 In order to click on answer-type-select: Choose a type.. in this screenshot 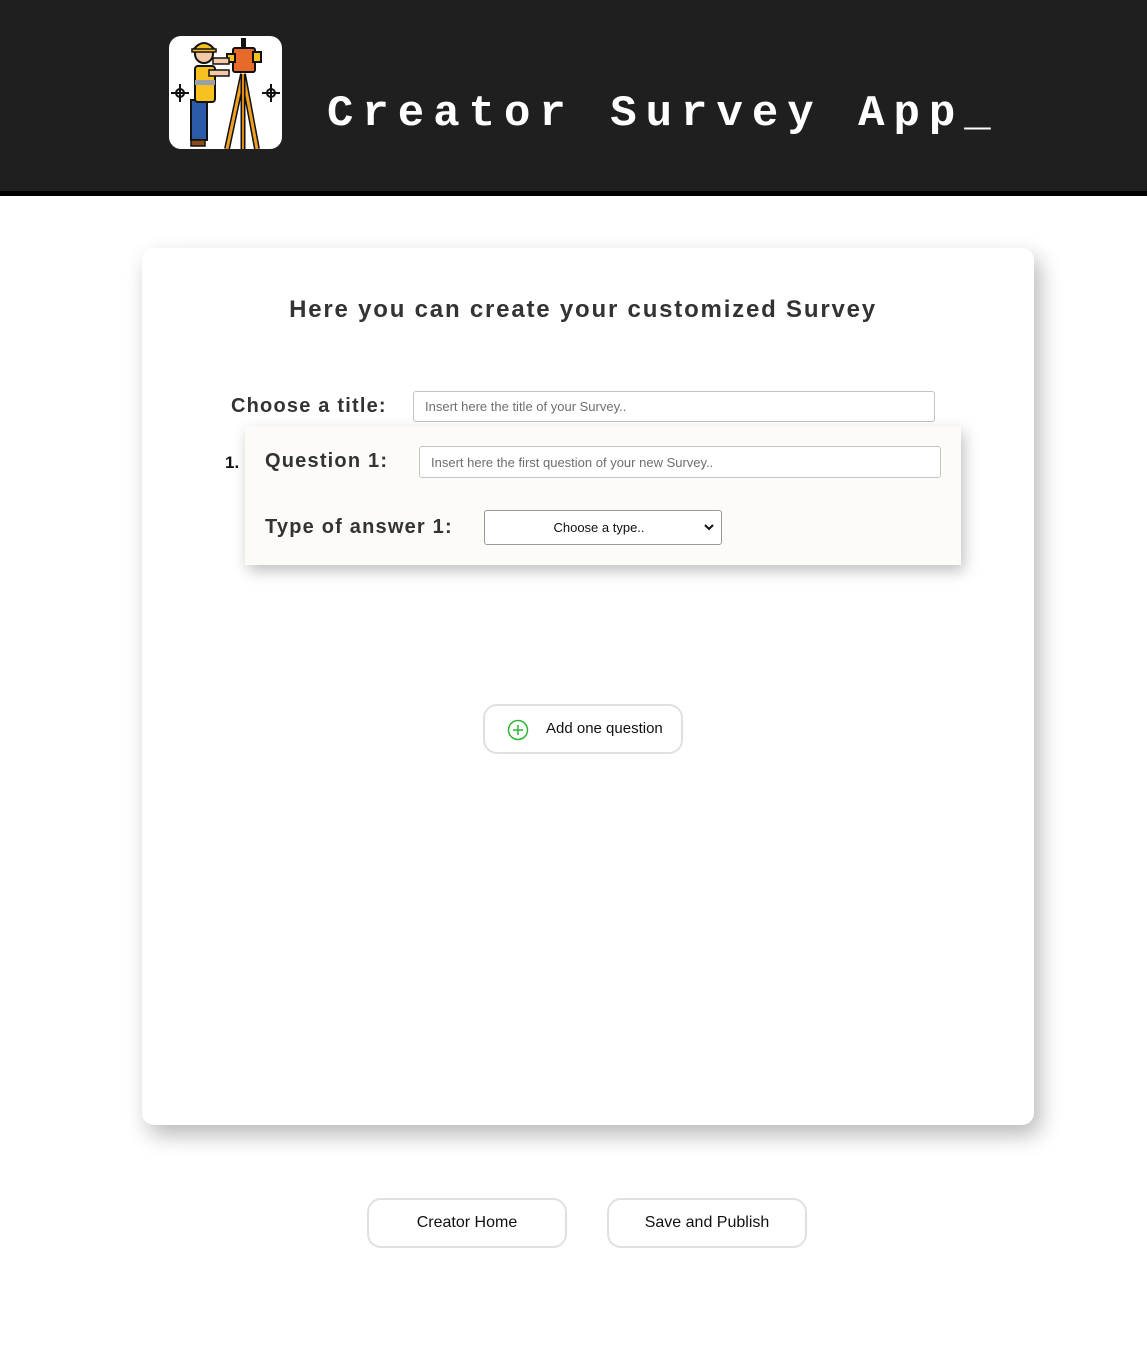, I will do `click(603, 527)`.